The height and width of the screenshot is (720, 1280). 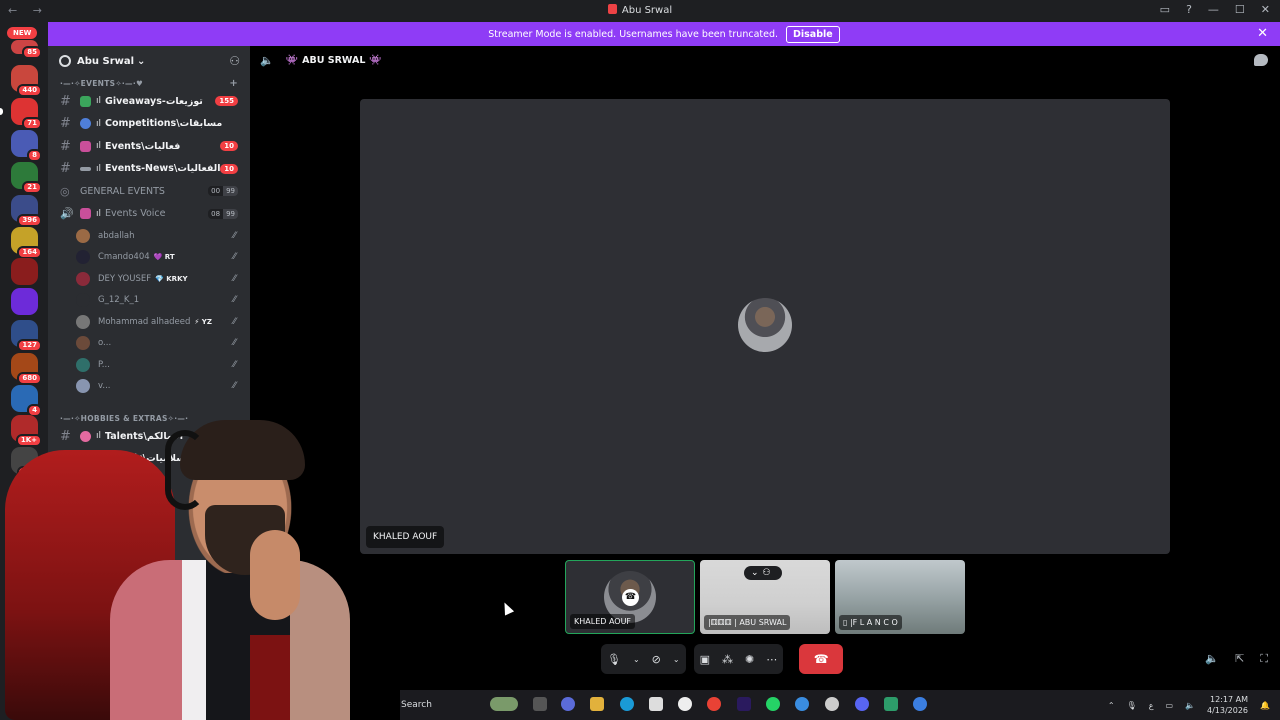 I want to click on discord-icon, so click(x=862, y=704).